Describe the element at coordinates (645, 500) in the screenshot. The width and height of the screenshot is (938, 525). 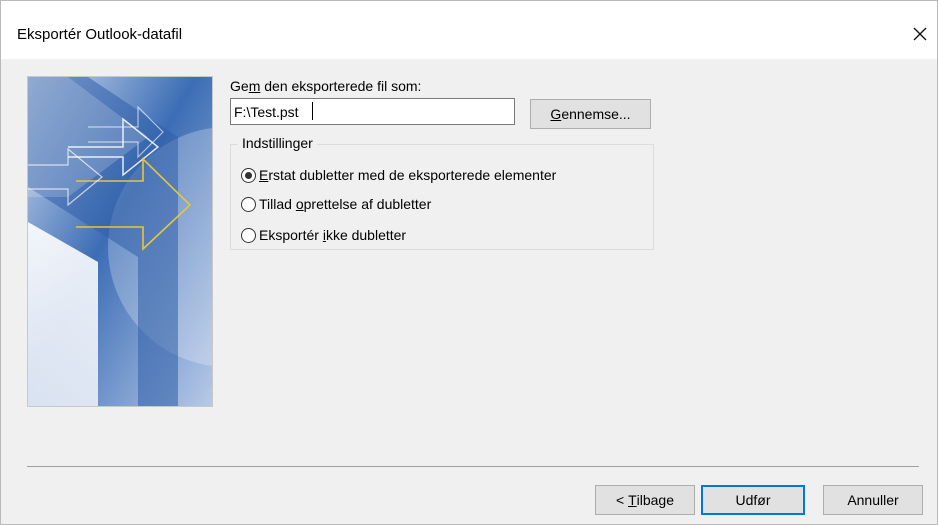
I see `back-button: < Tilbage` at that location.